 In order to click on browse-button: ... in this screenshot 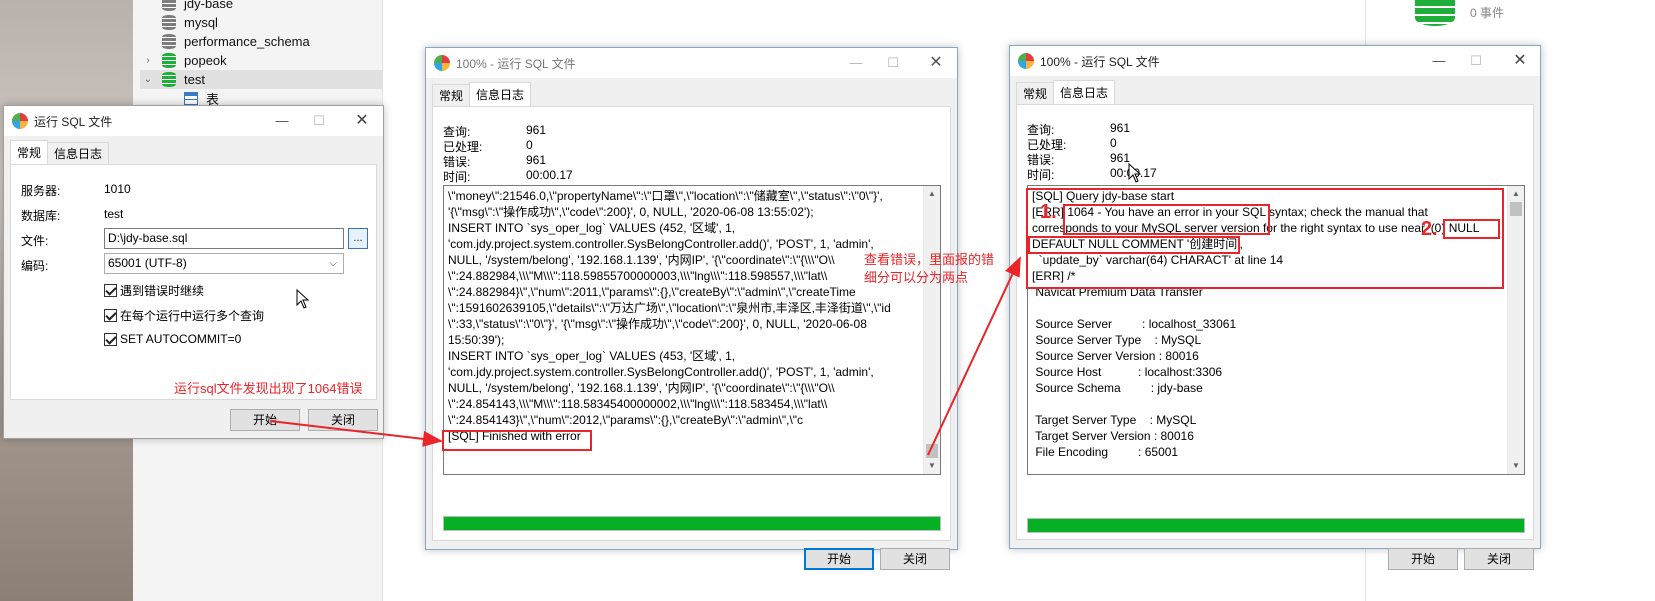, I will do `click(358, 238)`.